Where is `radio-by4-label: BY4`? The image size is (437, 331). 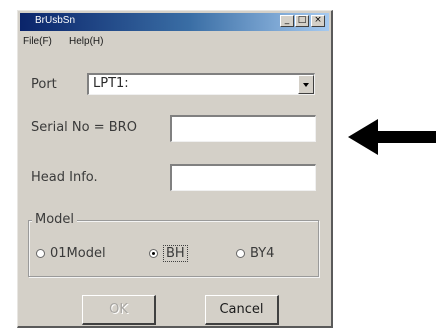
radio-by4-label: BY4 is located at coordinates (262, 253).